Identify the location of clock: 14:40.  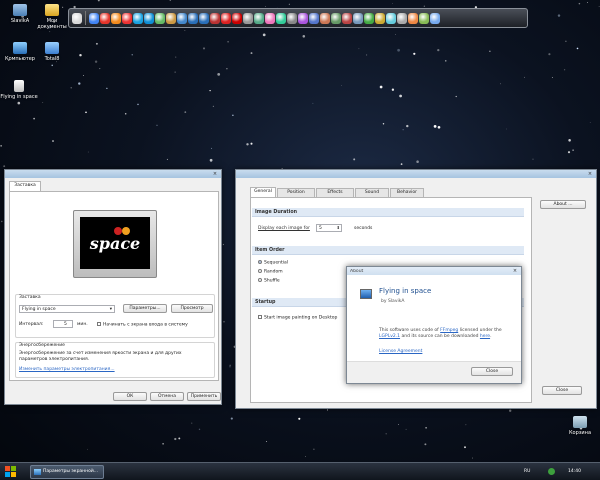
(574, 471).